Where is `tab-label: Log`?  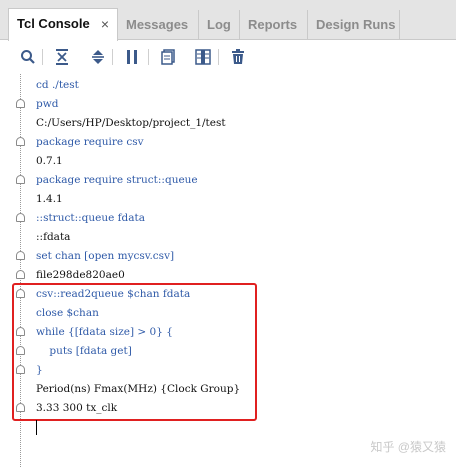 tab-label: Log is located at coordinates (219, 24).